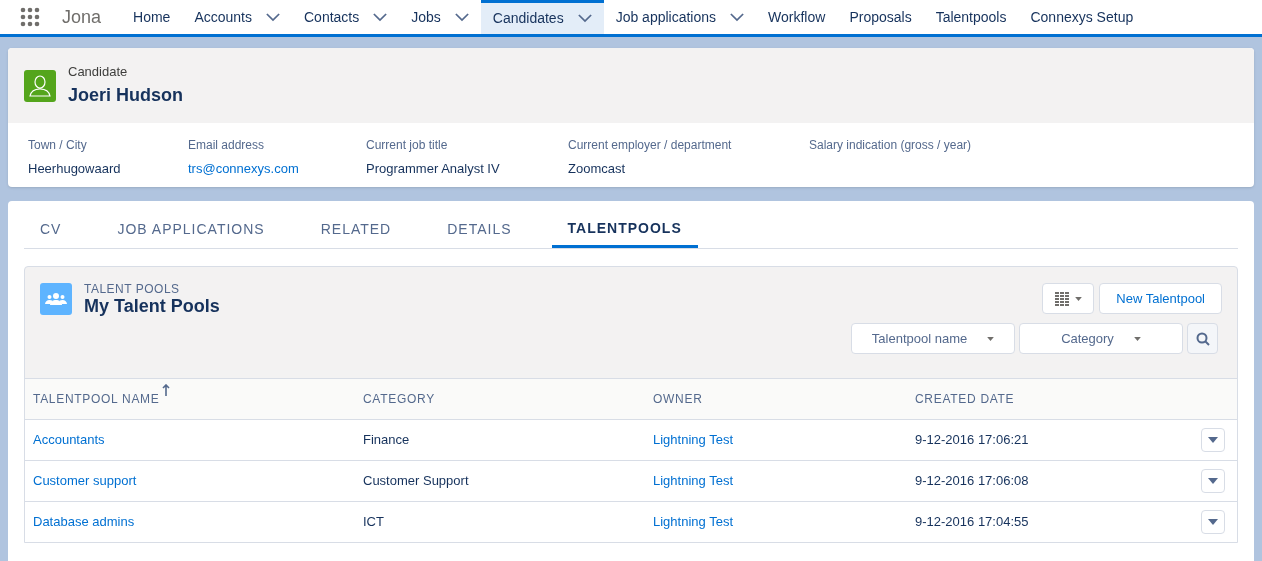  Describe the element at coordinates (965, 399) in the screenshot. I see `column-header: CREATED DATE` at that location.